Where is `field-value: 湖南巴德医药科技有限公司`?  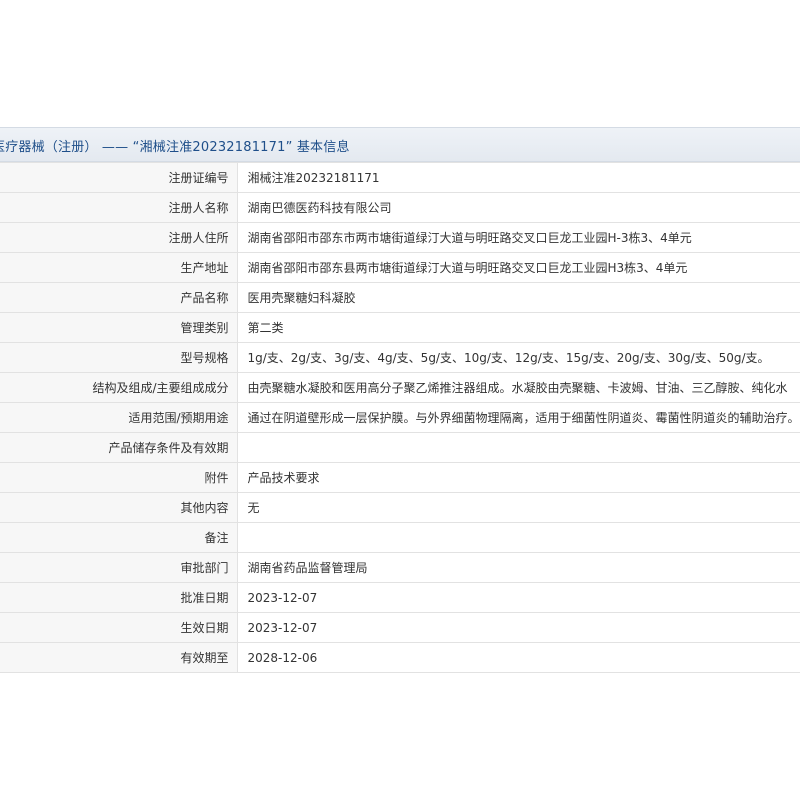 field-value: 湖南巴德医药科技有限公司 is located at coordinates (518, 207).